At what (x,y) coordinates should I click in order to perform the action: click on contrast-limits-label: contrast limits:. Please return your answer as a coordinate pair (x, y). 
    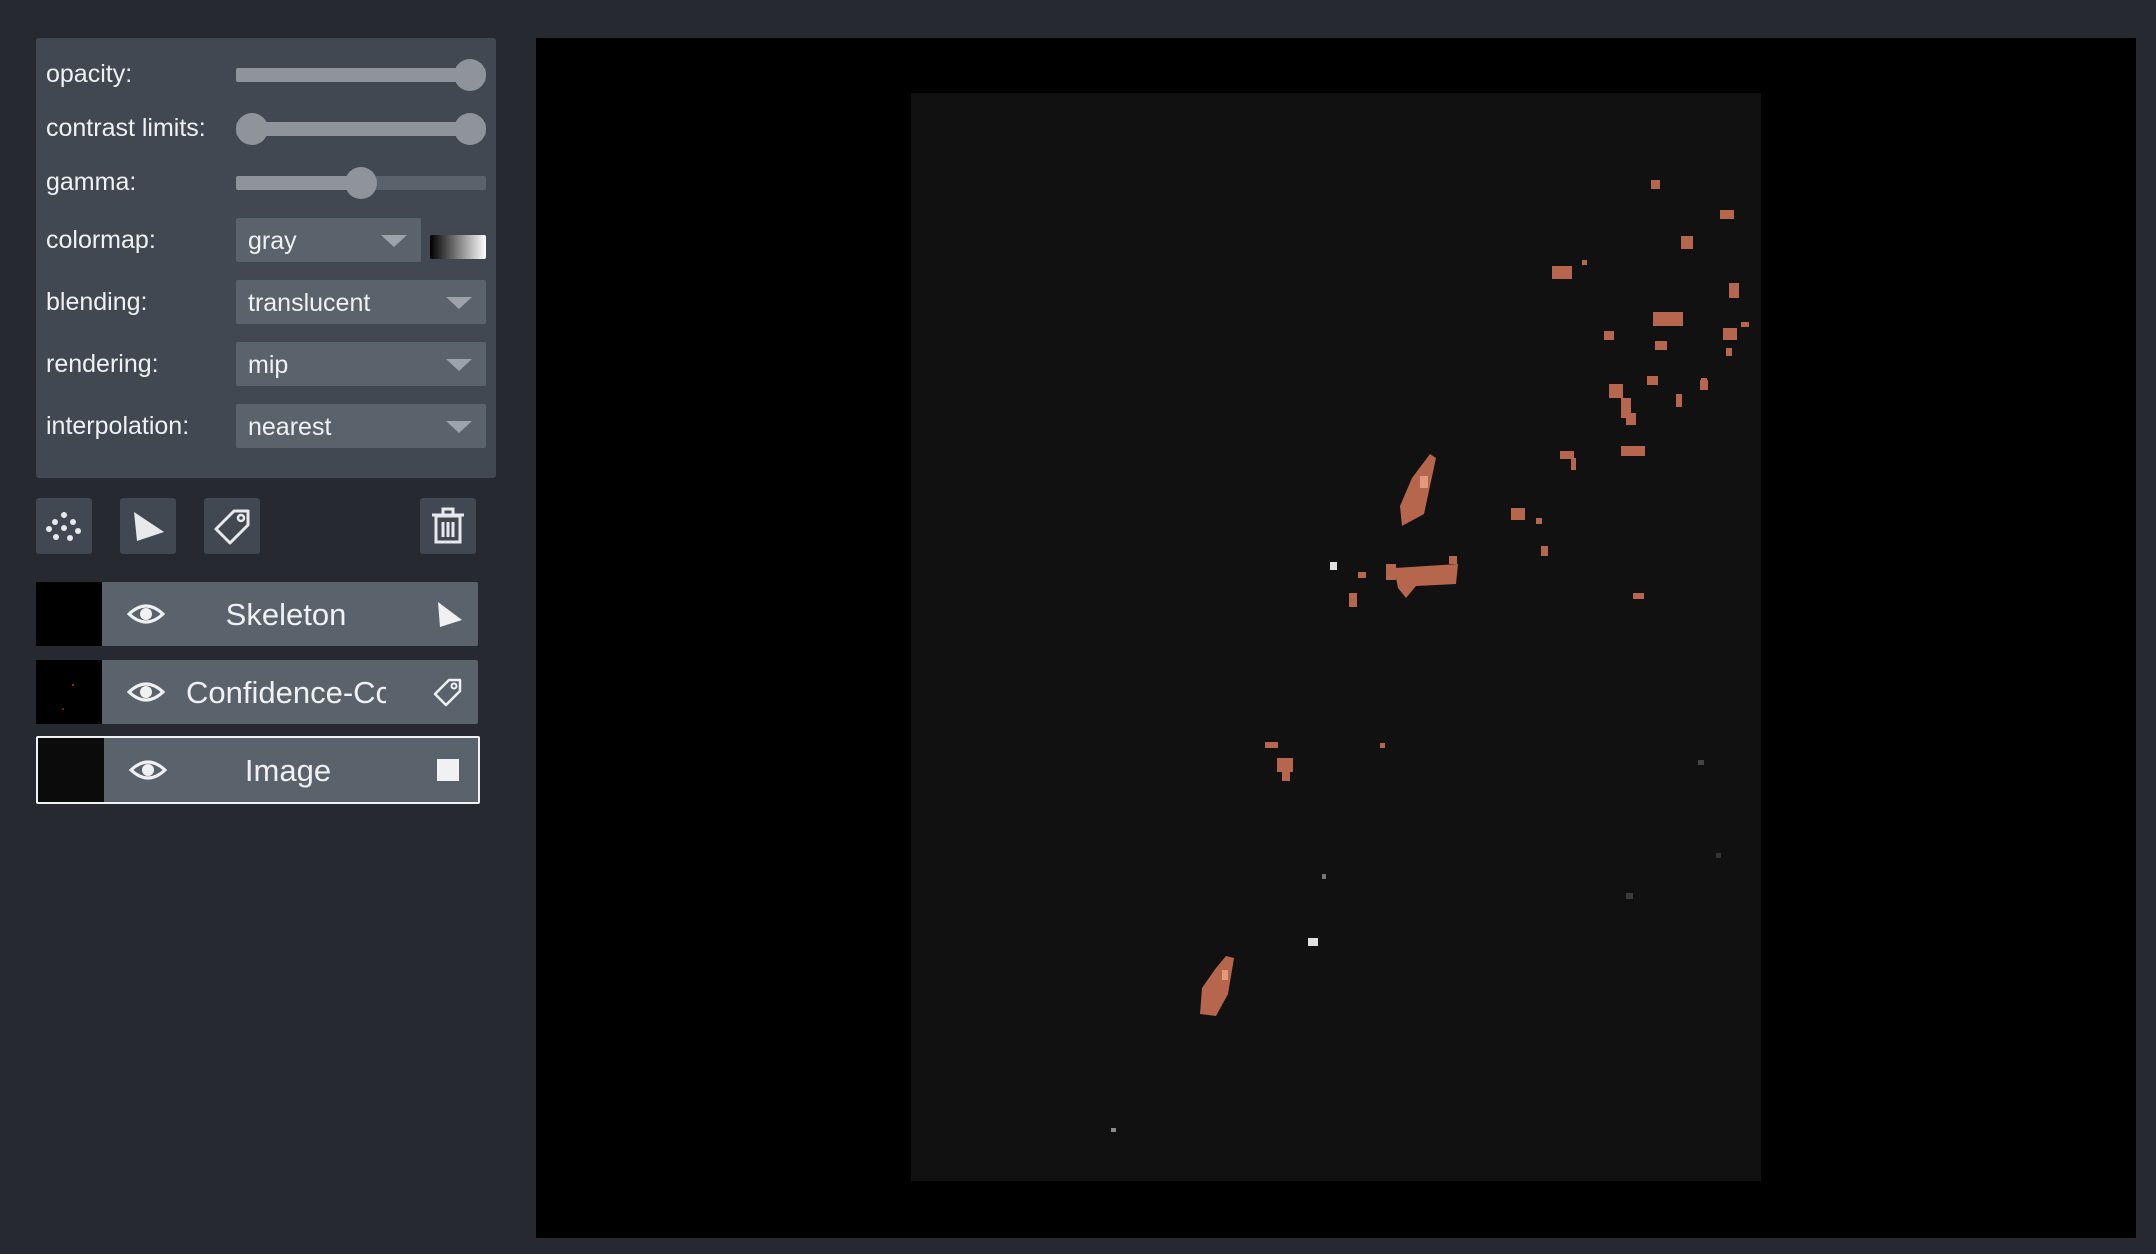
    Looking at the image, I should click on (126, 128).